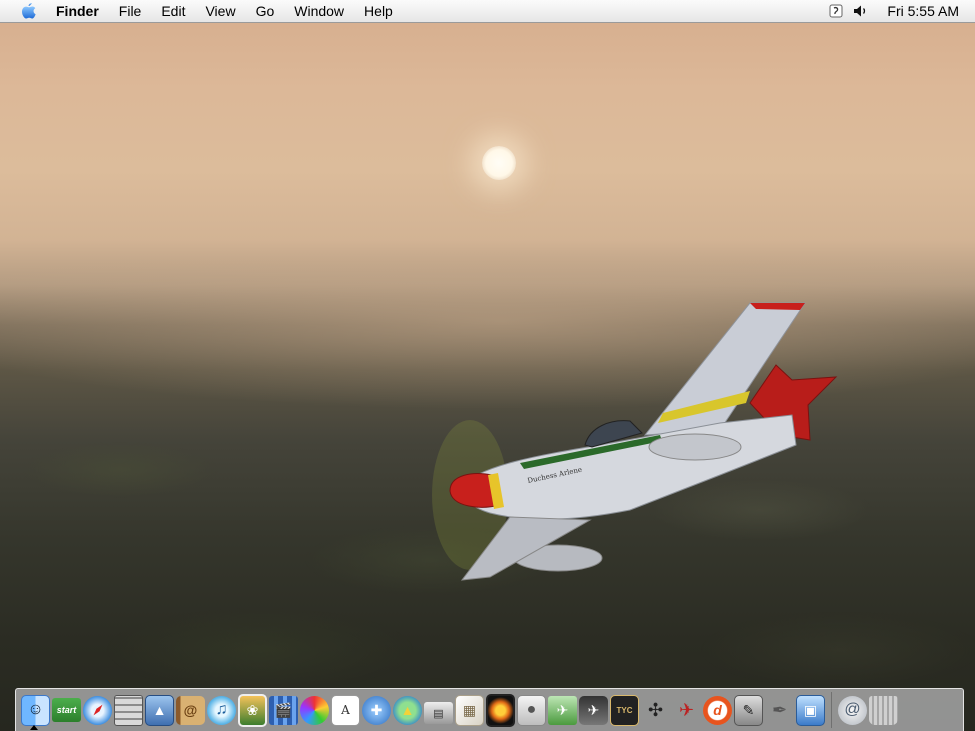 This screenshot has height=731, width=975. I want to click on dock-printer: ▤, so click(438, 710).